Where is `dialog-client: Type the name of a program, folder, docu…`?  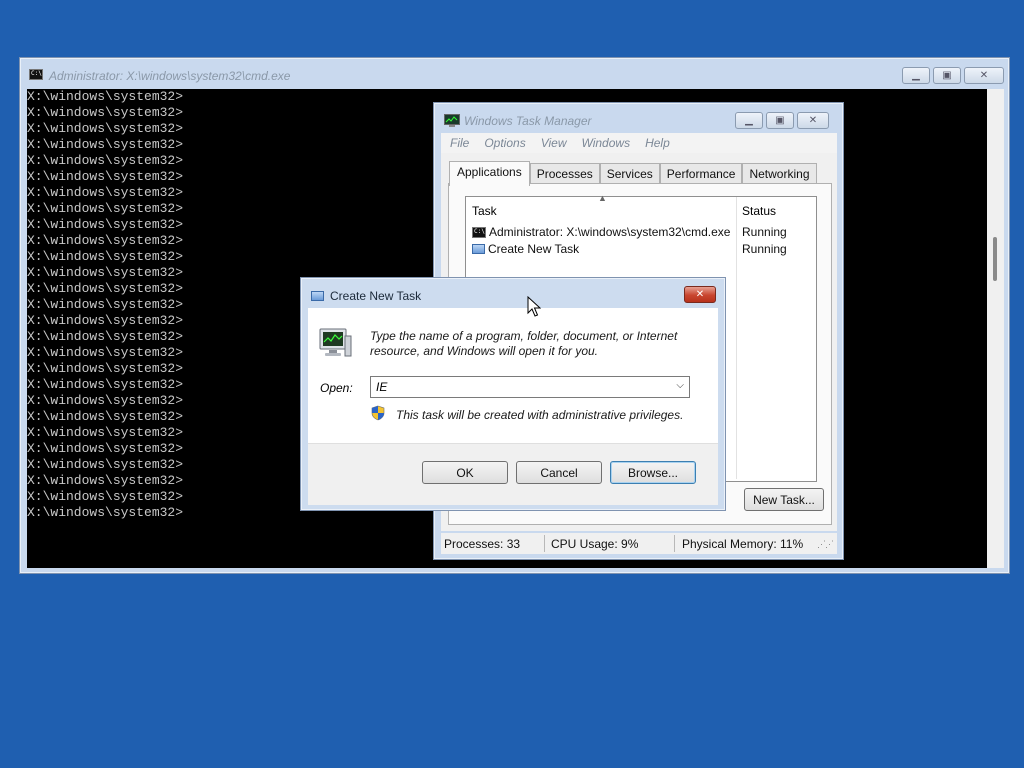 dialog-client: Type the name of a program, folder, docu… is located at coordinates (513, 406).